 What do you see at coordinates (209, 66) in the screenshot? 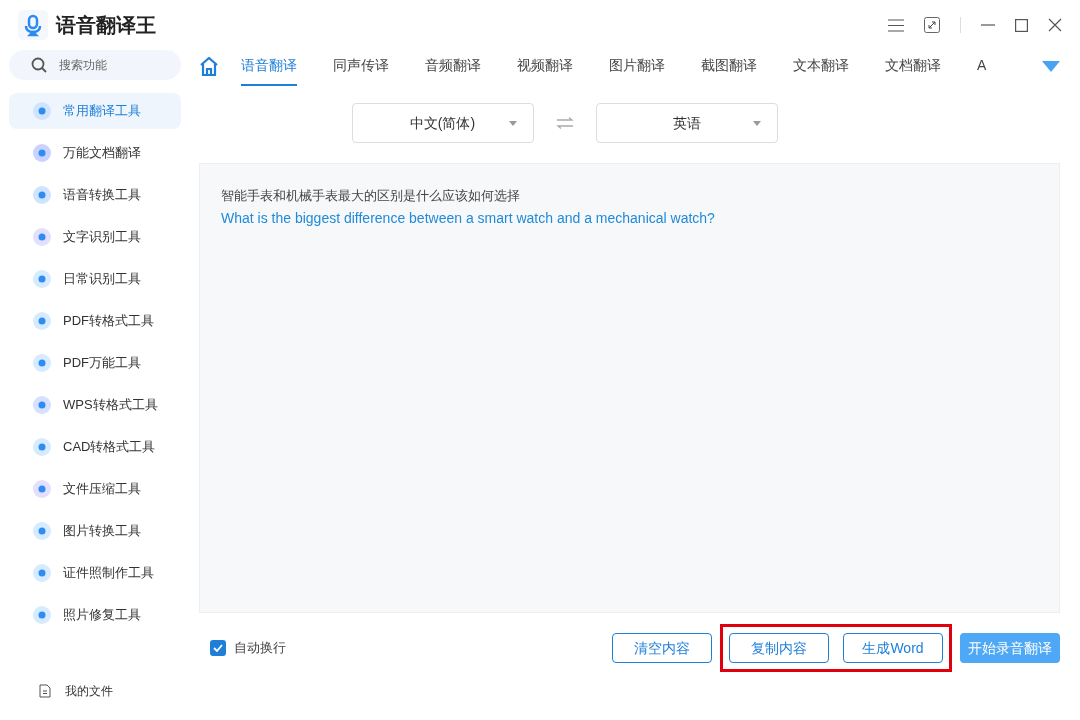
I see `home-icon` at bounding box center [209, 66].